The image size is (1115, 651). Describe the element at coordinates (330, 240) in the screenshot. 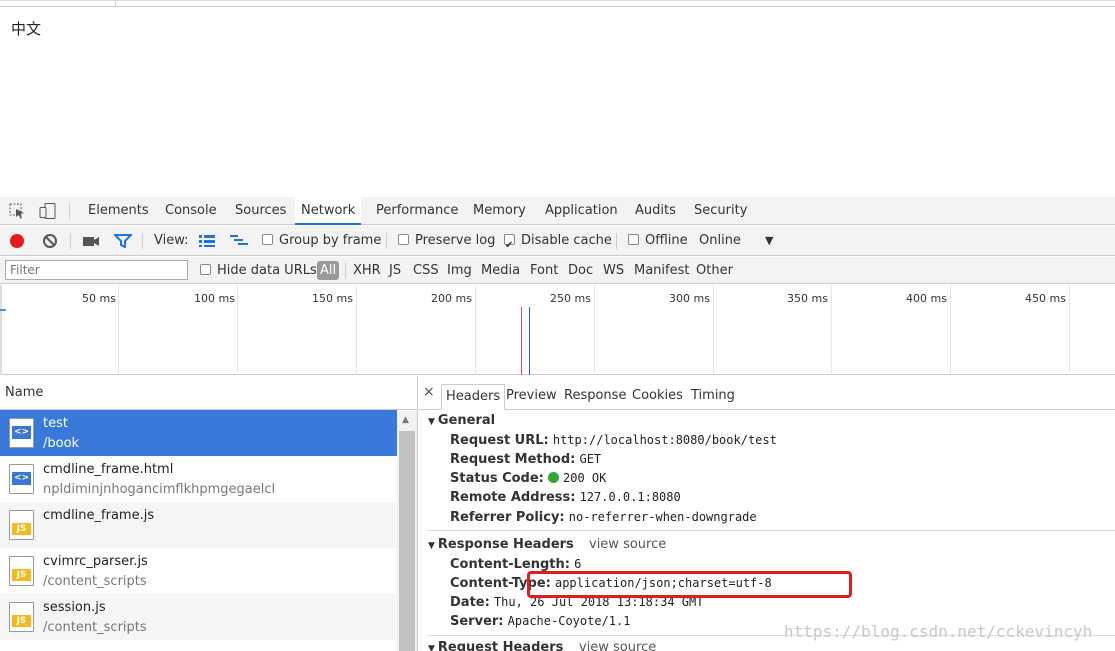

I see `group-by-frame-label: Group by frame` at that location.